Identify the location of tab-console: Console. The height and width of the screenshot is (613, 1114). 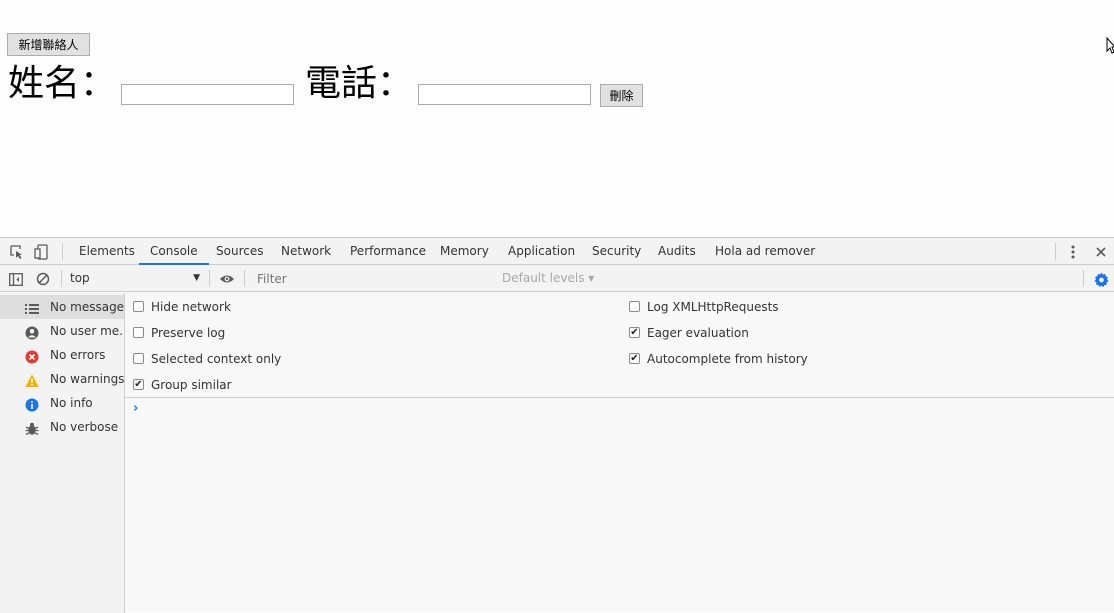
(174, 251).